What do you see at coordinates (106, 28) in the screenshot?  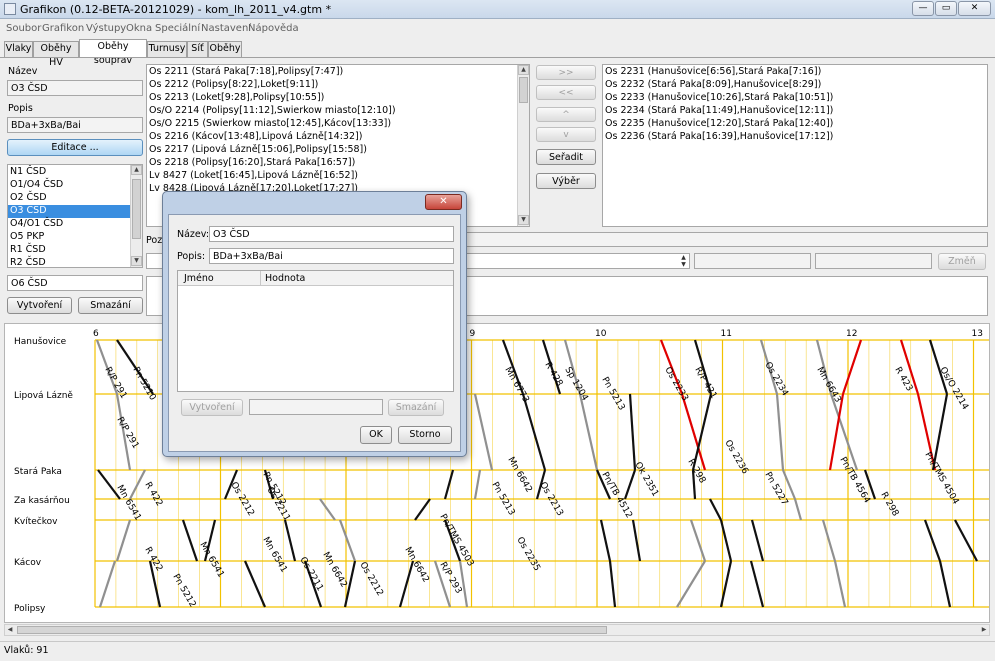 I see `menu-vystupy: Výstupy` at bounding box center [106, 28].